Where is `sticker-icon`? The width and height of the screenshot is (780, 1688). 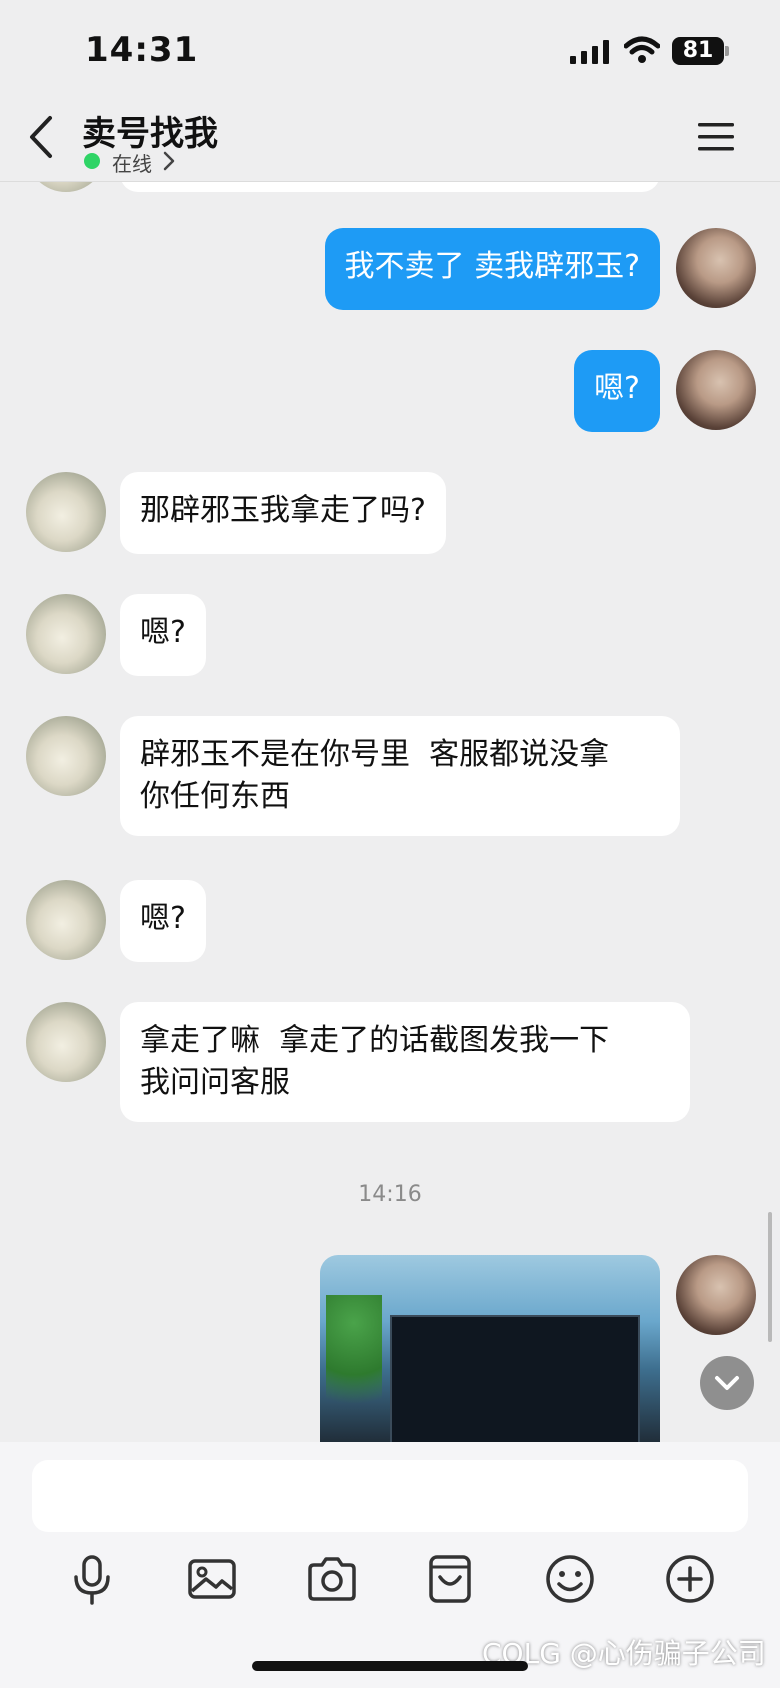 sticker-icon is located at coordinates (450, 1579).